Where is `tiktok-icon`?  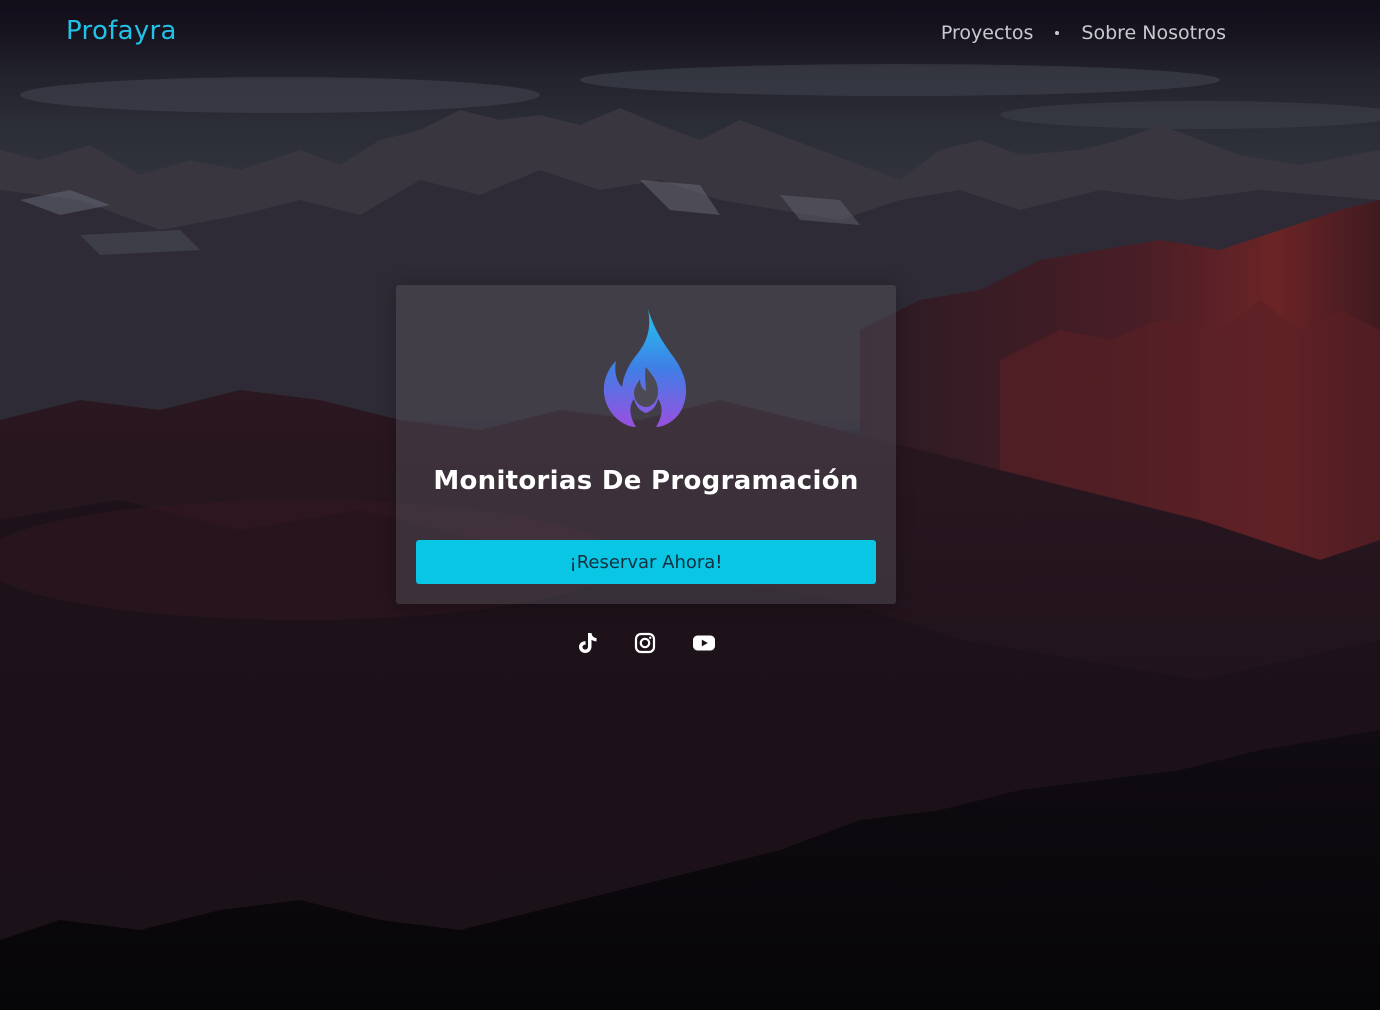 tiktok-icon is located at coordinates (587, 643).